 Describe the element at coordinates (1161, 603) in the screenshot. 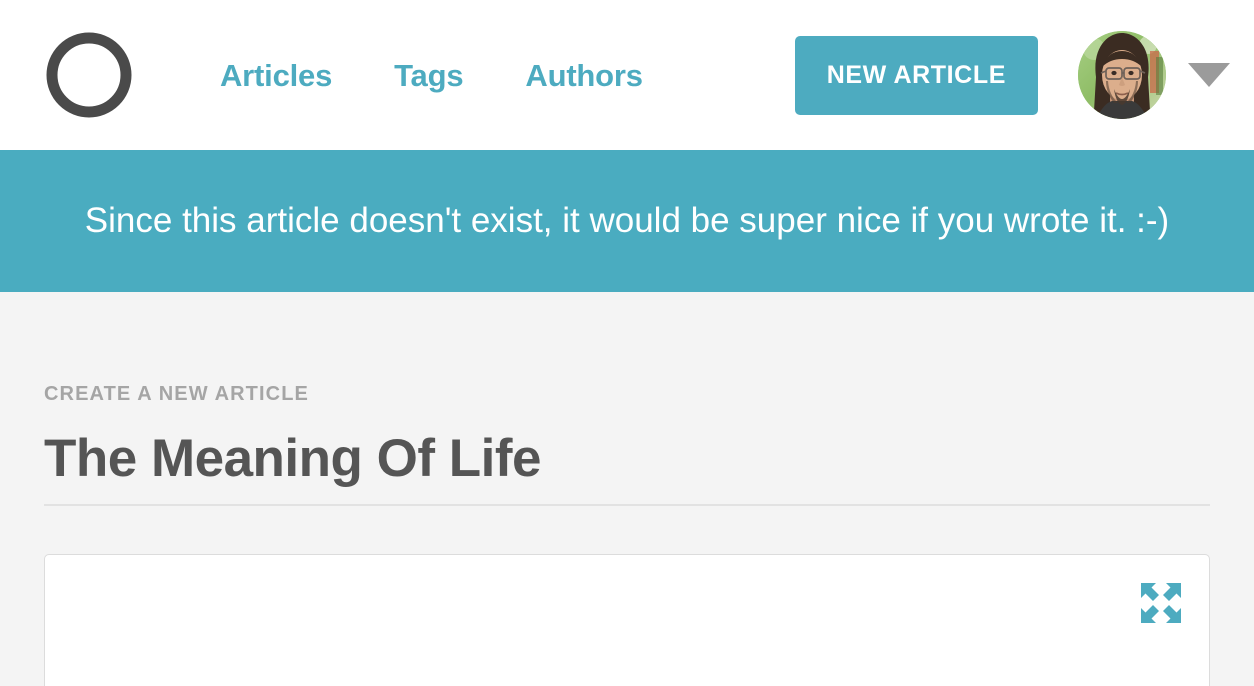

I see `expand-arrows-icon` at that location.